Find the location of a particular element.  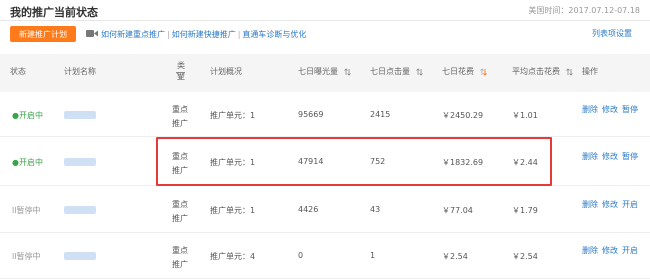

top-divider is located at coordinates (325, 20).